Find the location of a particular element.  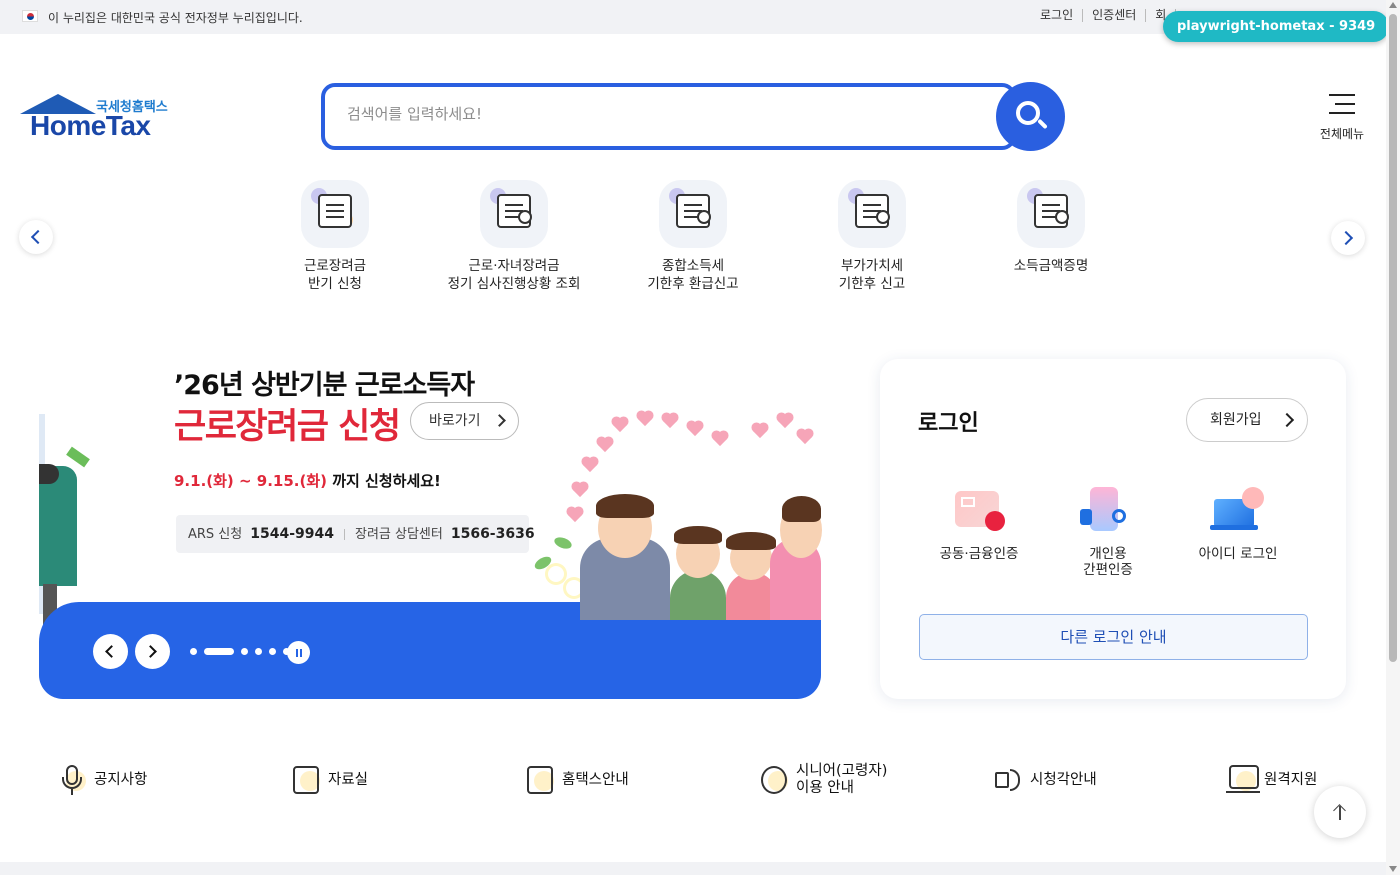

certificate-card-icon is located at coordinates (979, 513).